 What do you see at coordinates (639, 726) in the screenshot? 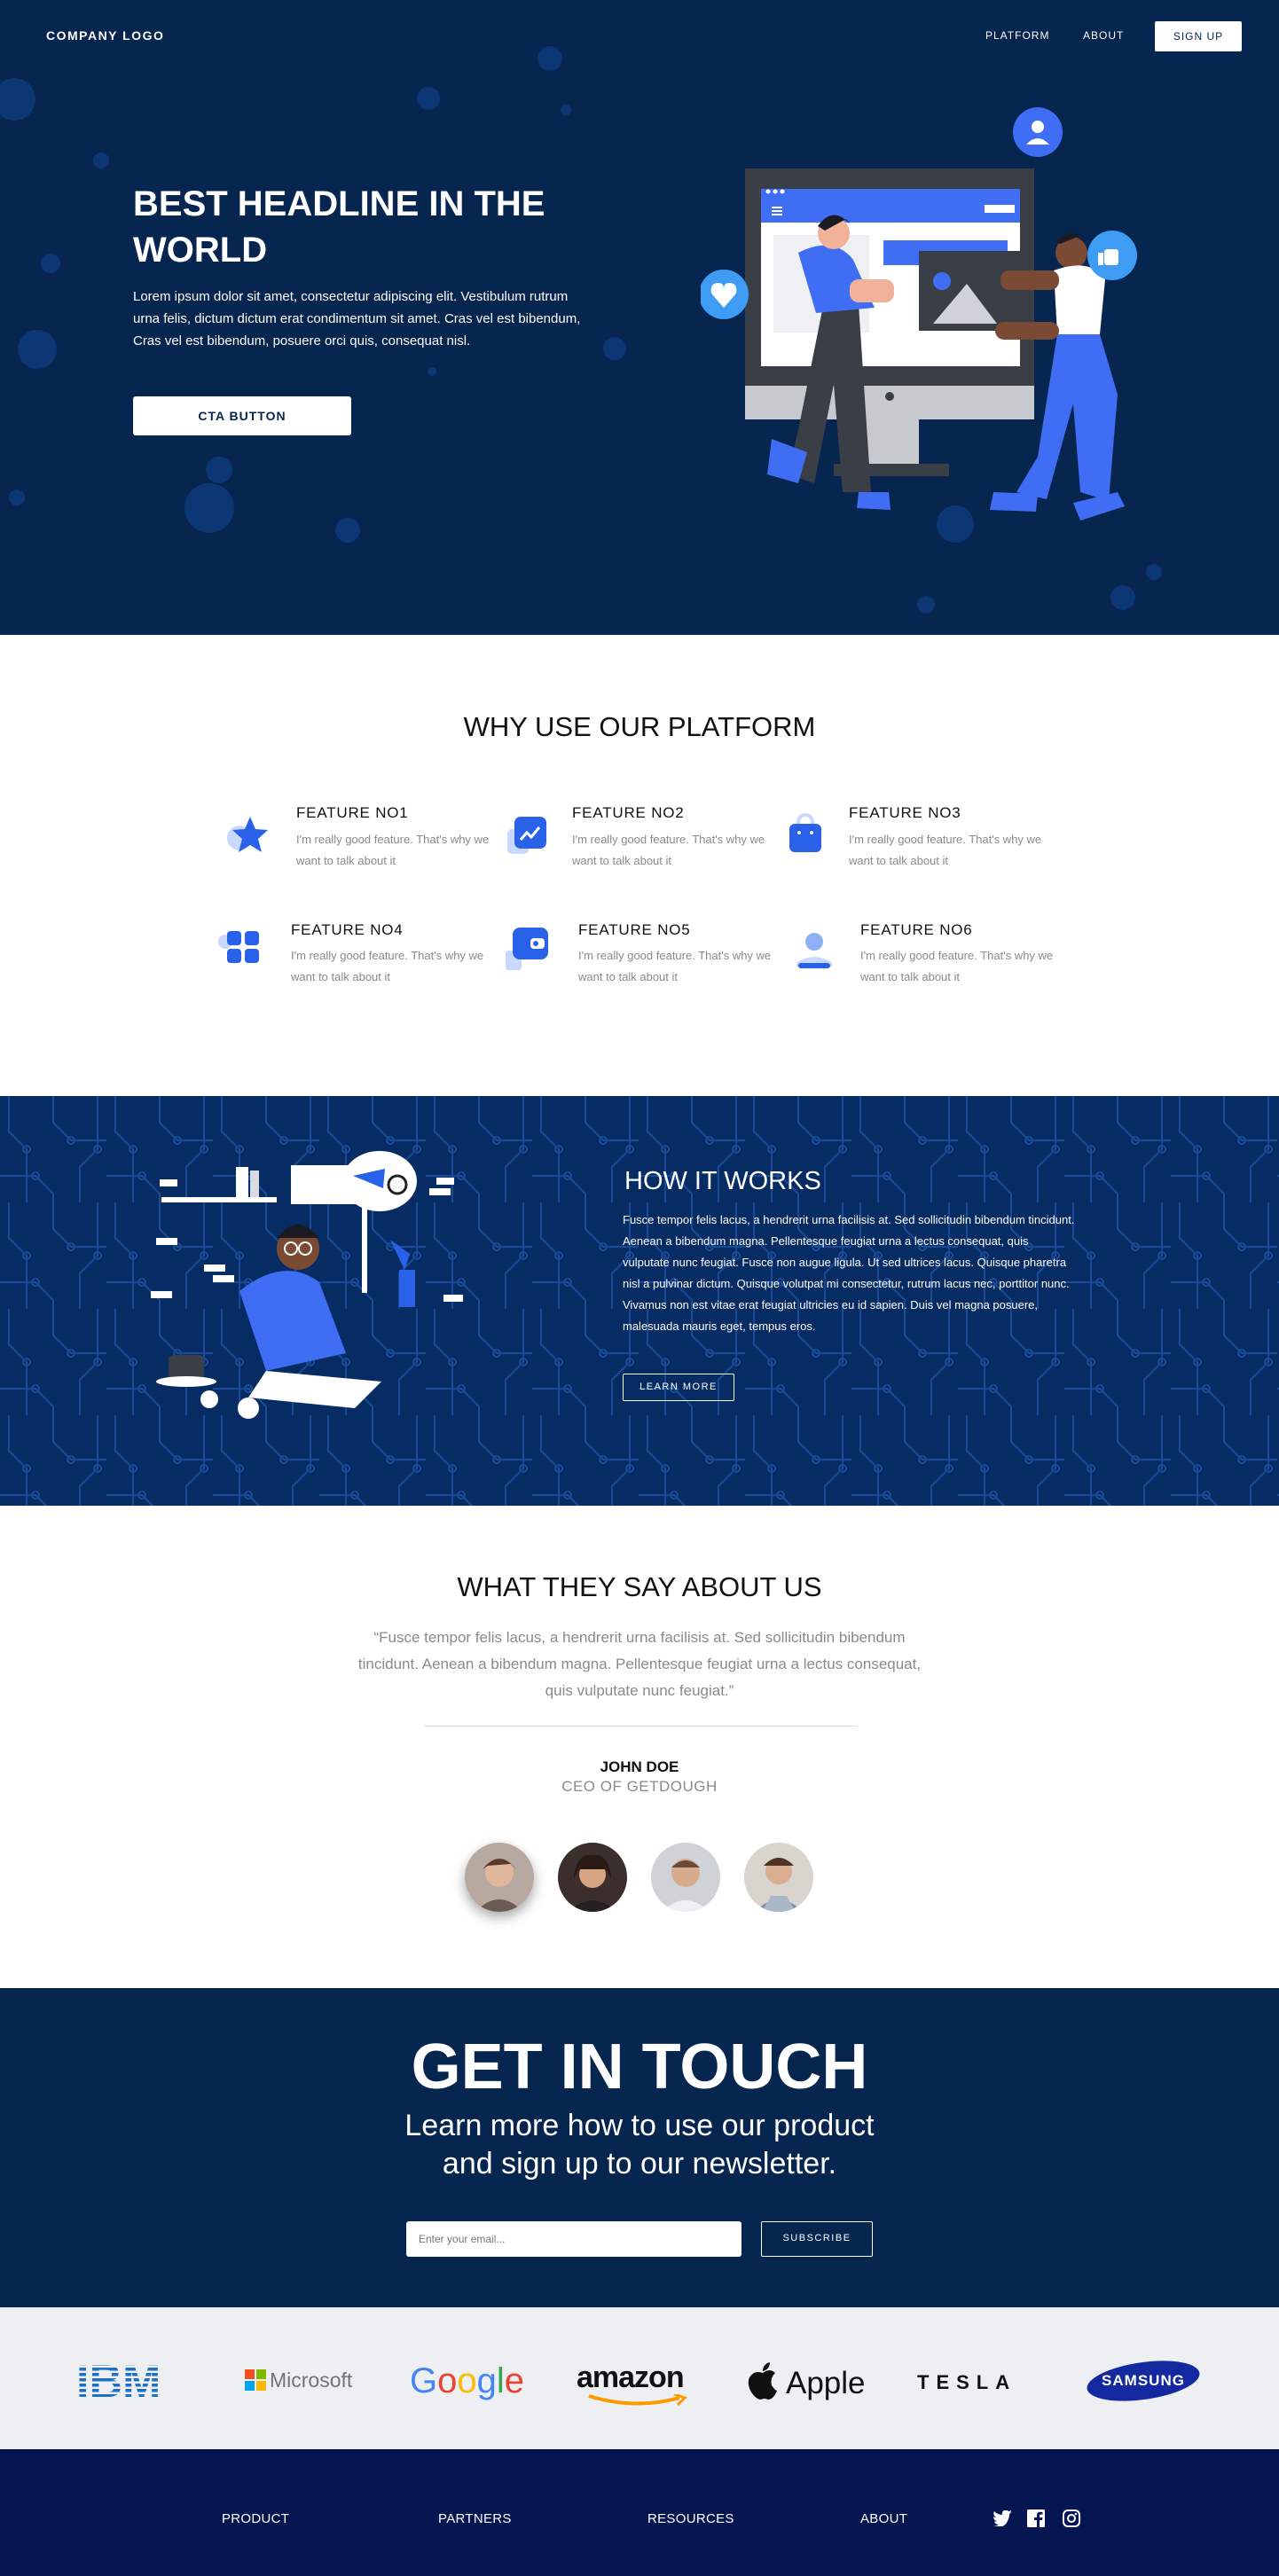
I see `features-title: WHY USE OUR PLATFORM` at bounding box center [639, 726].